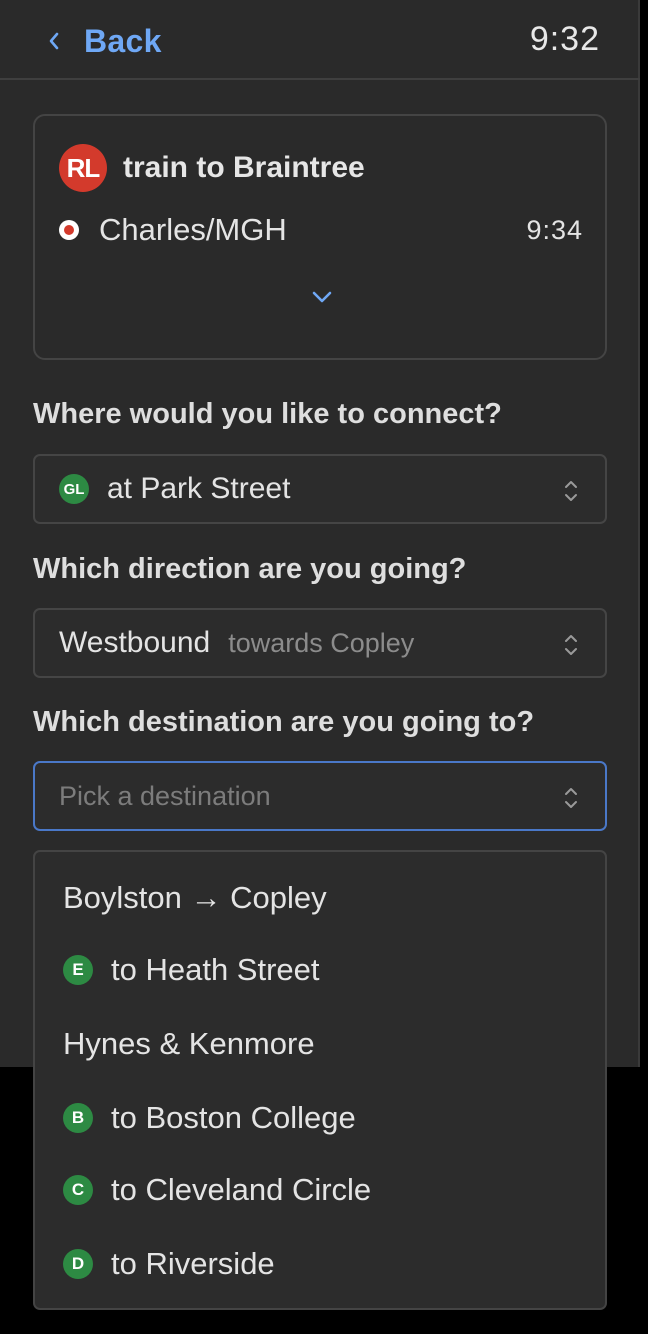 The width and height of the screenshot is (648, 1334). I want to click on menu-group-boylston-copley: Boylston → Copley, so click(195, 898).